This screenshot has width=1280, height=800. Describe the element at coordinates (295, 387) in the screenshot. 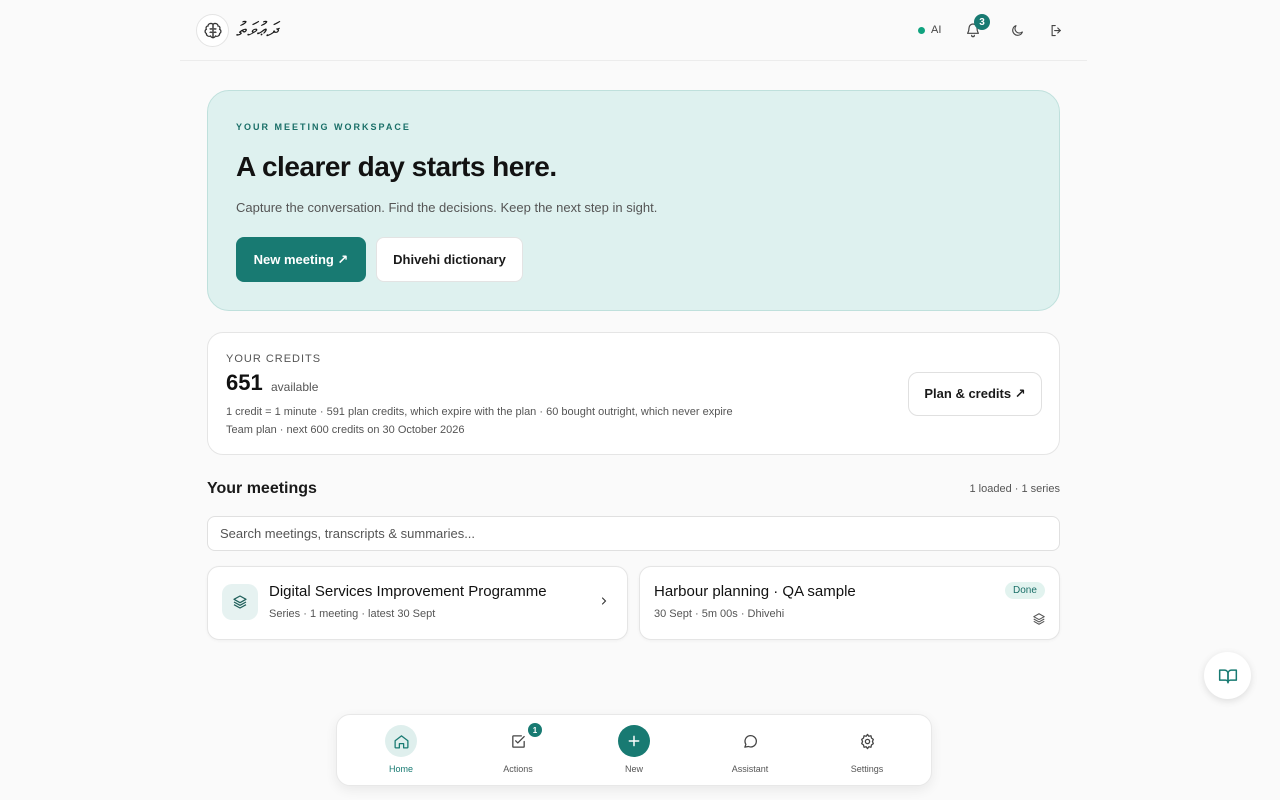

I see `credits-available-label: available` at that location.